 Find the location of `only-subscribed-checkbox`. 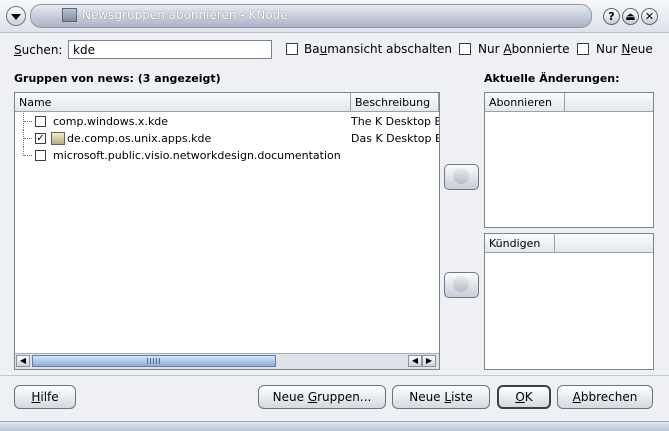

only-subscribed-checkbox is located at coordinates (465, 49).